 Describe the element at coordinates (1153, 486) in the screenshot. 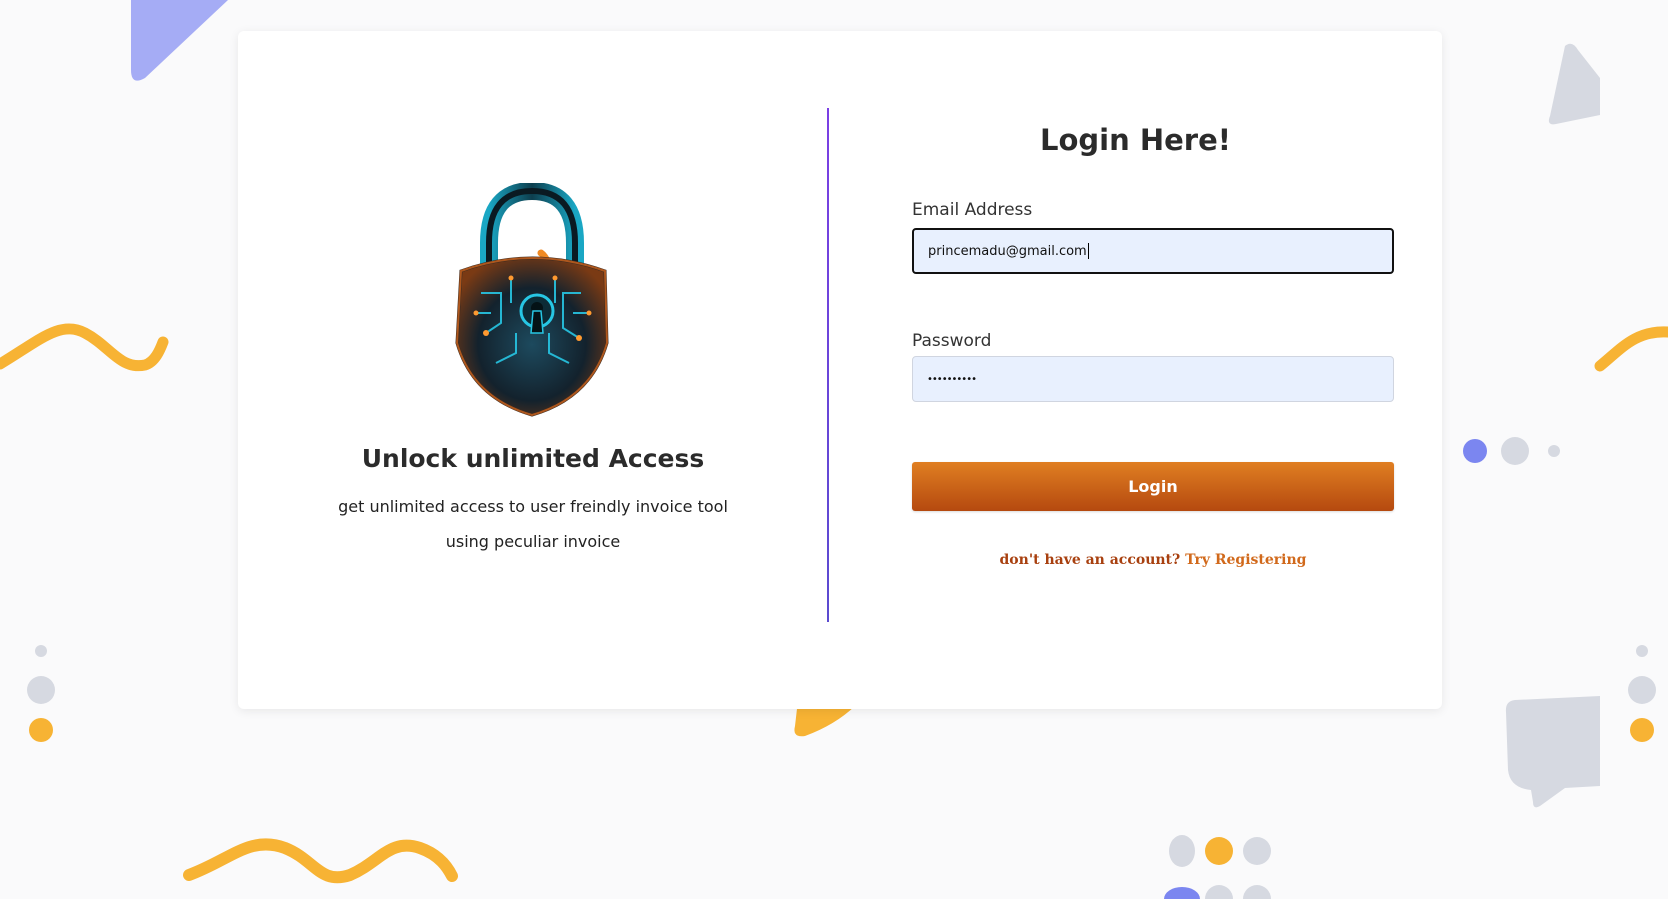

I see `login-button: Login` at that location.